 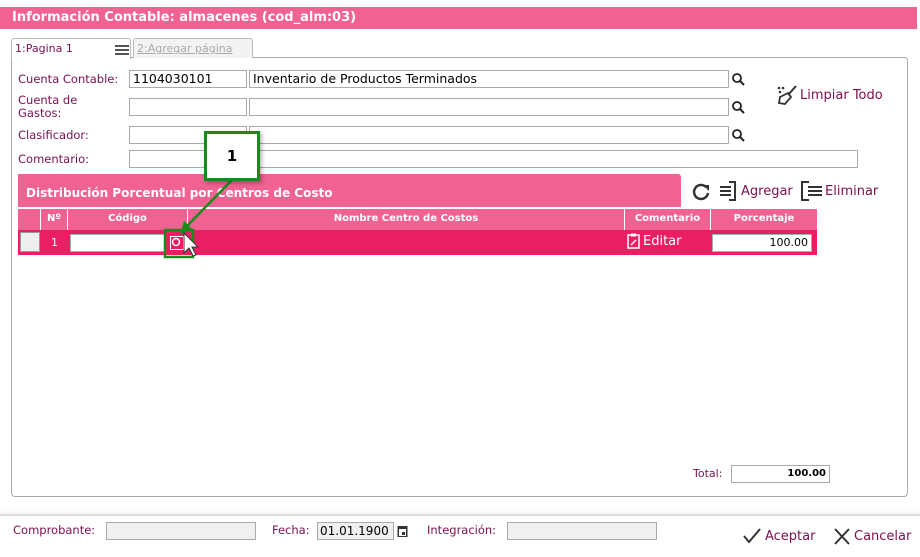 I want to click on fecha-input: 01.01.1900, so click(x=355, y=531).